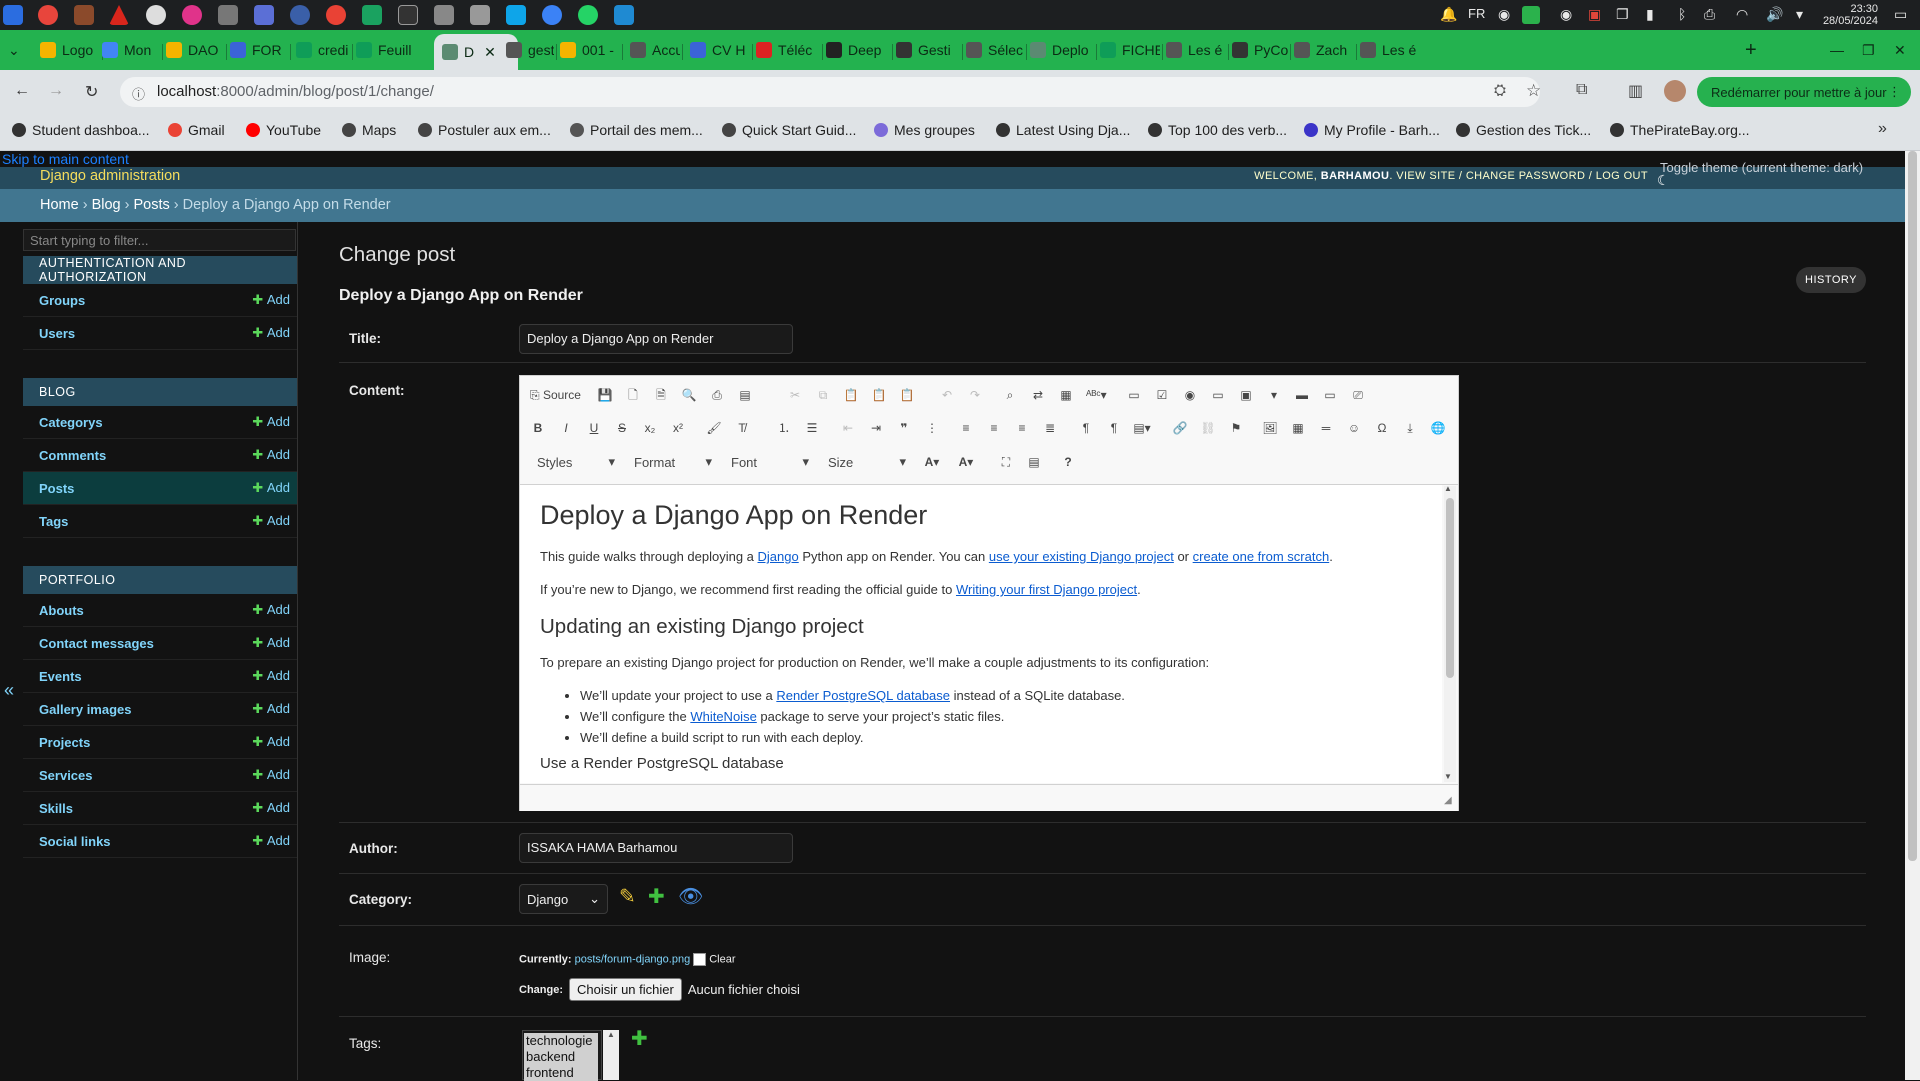 Image resolution: width=1920 pixels, height=1081 pixels. Describe the element at coordinates (1675, 91) in the screenshot. I see `profile-avatar` at that location.